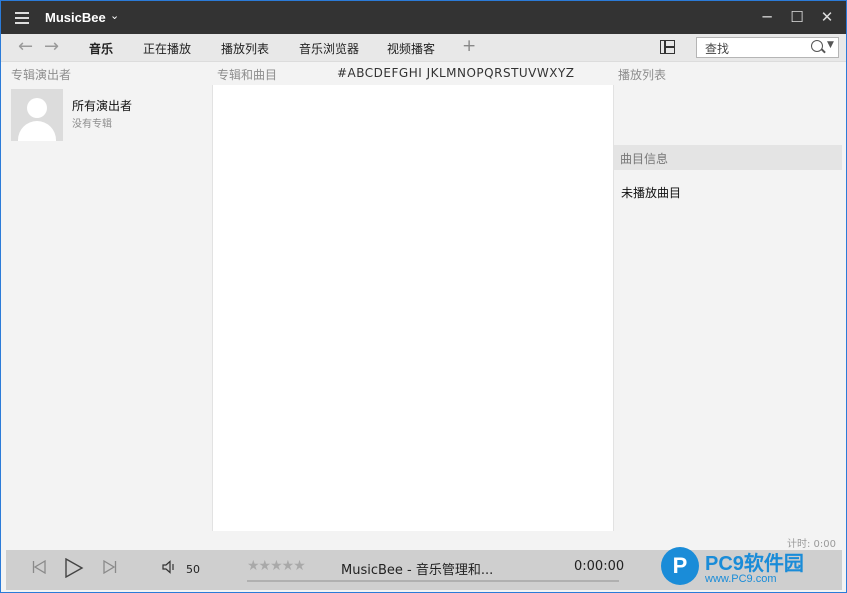 This screenshot has width=847, height=593. What do you see at coordinates (245, 48) in the screenshot?
I see `tab-playlists: 播放列表` at bounding box center [245, 48].